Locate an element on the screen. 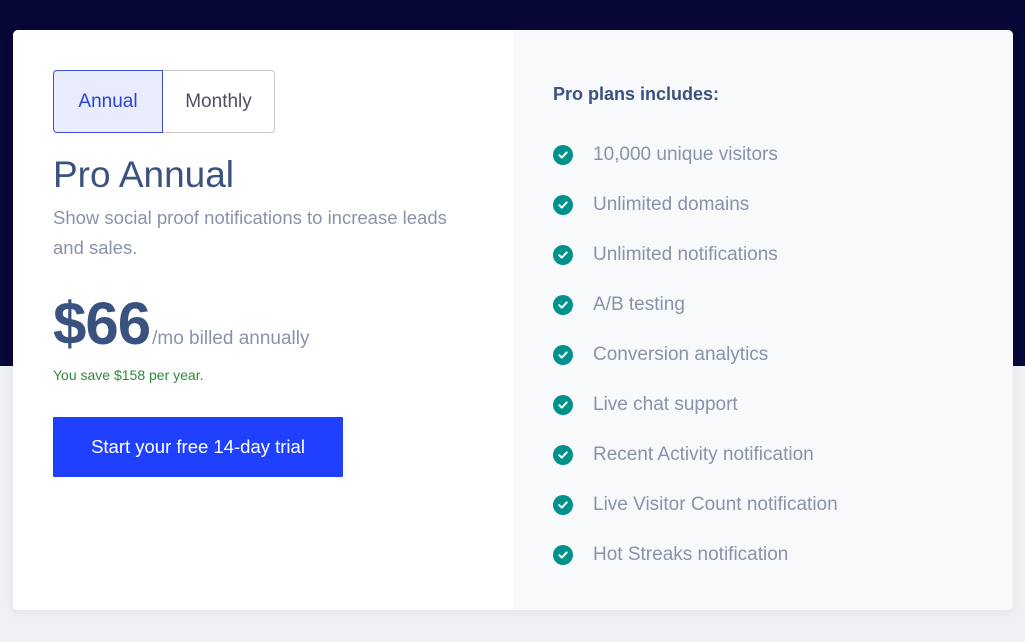 The image size is (1025, 642). feature-label: Recent Activity notification is located at coordinates (703, 454).